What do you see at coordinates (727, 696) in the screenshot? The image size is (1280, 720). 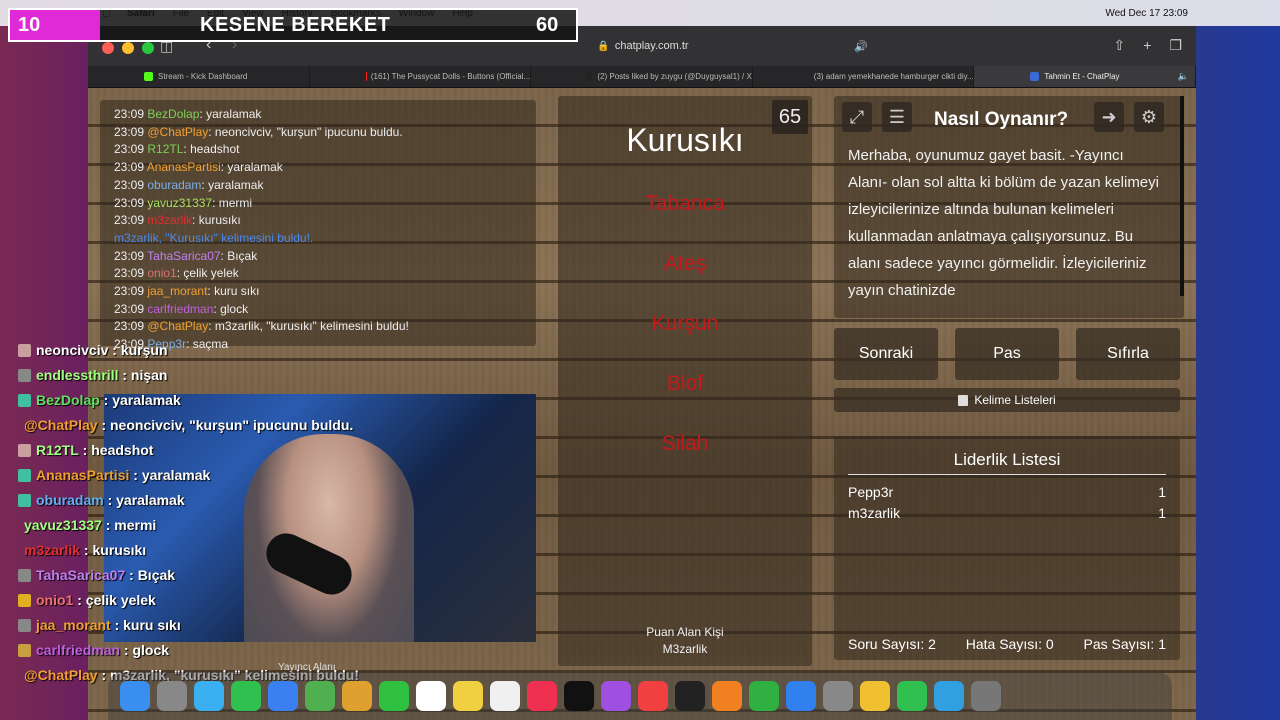 I see `pages-icon` at bounding box center [727, 696].